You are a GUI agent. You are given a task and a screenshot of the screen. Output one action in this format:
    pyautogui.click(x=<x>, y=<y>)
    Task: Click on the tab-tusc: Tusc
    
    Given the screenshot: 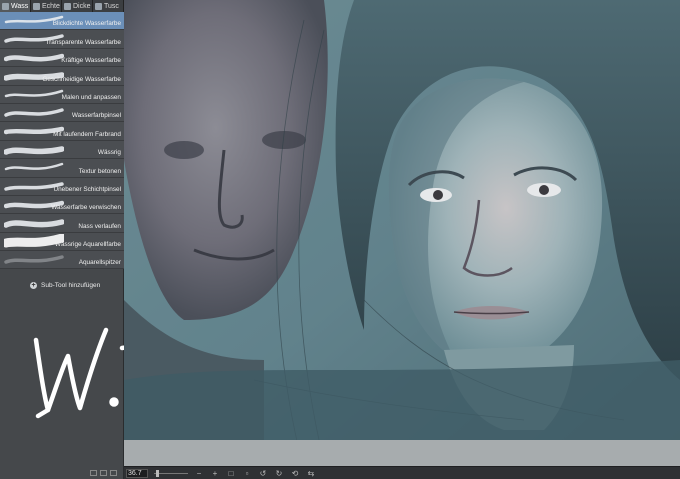 What is the action you would take?
    pyautogui.click(x=108, y=6)
    